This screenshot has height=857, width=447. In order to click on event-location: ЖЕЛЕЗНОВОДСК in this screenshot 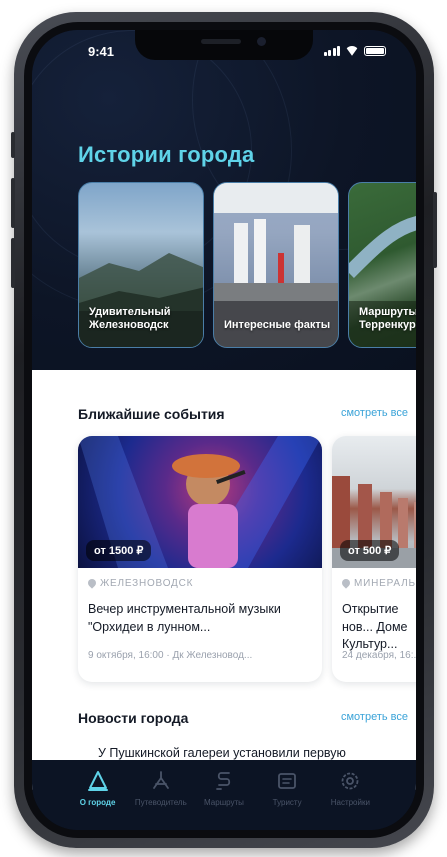, I will do `click(140, 583)`.